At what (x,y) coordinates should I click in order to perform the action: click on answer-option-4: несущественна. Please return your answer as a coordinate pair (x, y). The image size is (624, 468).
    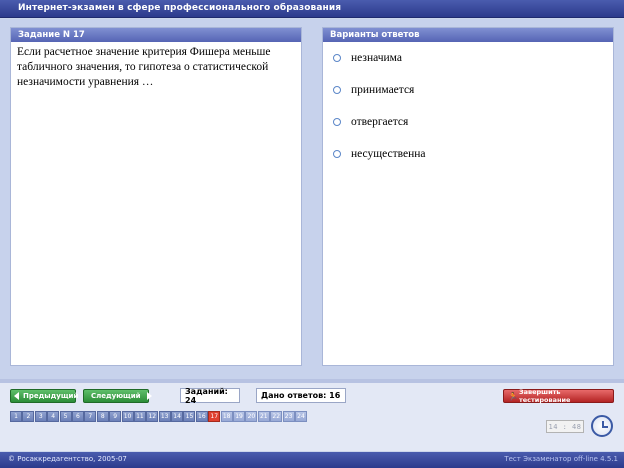
    Looking at the image, I should click on (379, 154).